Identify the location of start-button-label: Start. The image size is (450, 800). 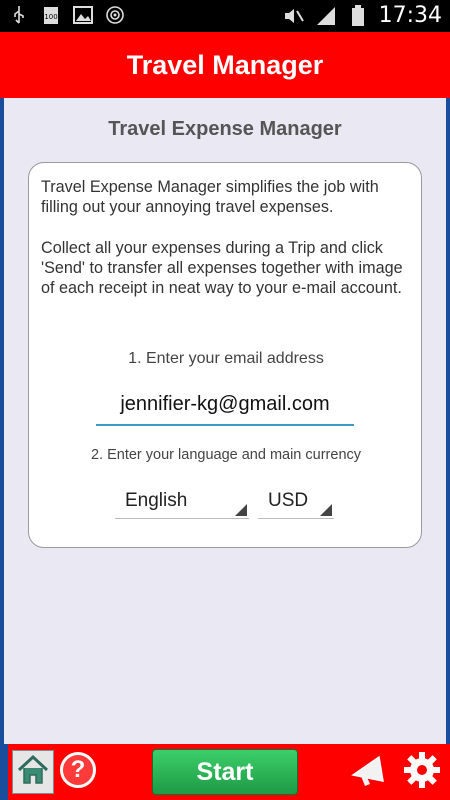
(225, 771).